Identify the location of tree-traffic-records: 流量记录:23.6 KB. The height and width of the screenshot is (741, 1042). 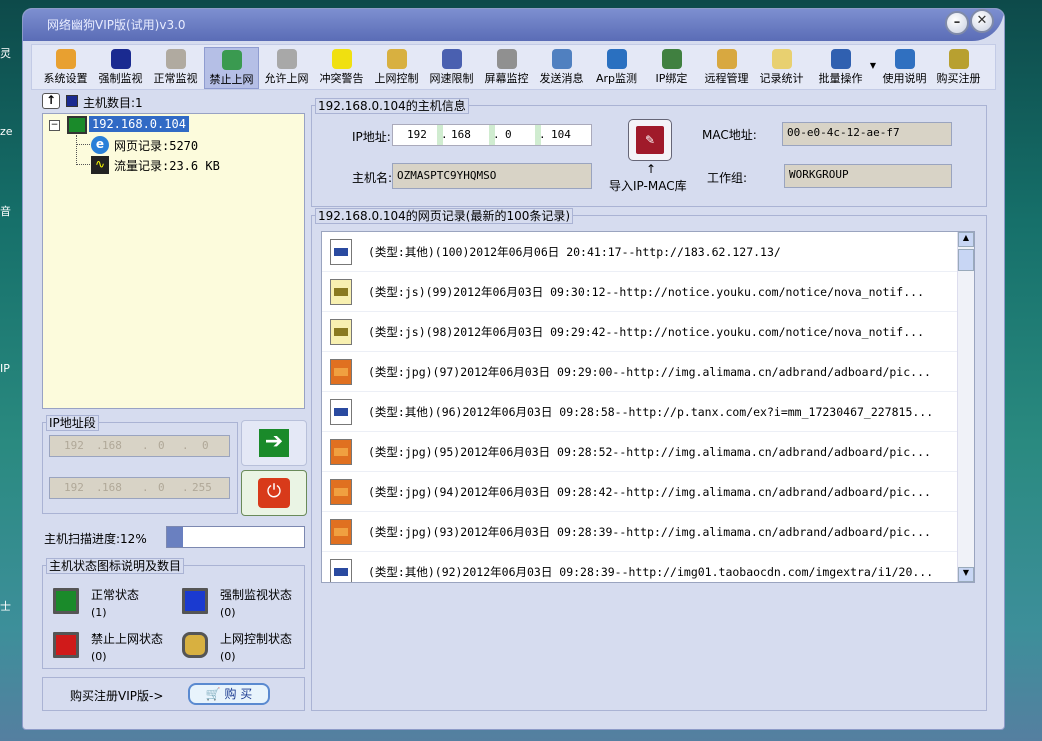
(167, 165).